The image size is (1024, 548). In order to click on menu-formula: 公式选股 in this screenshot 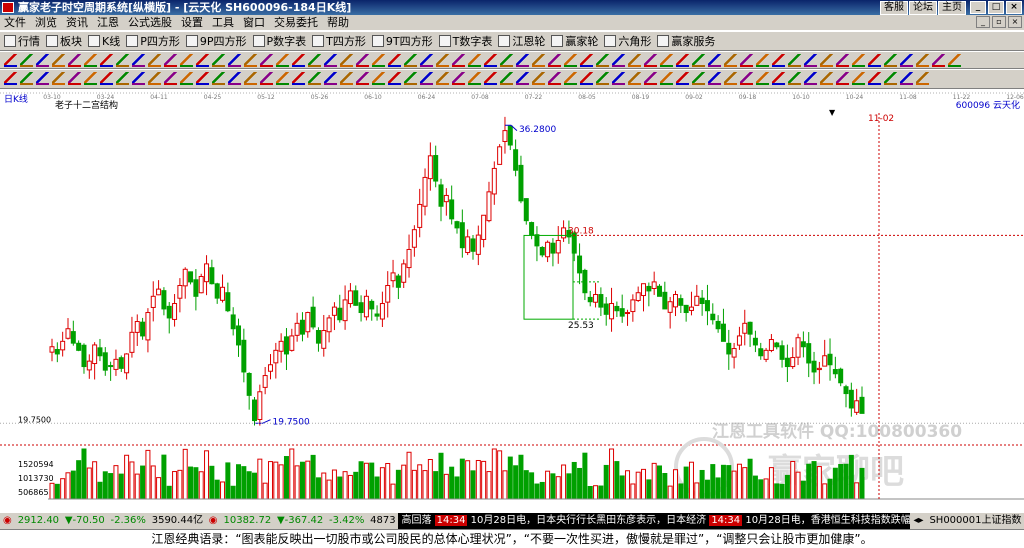, I will do `click(150, 22)`.